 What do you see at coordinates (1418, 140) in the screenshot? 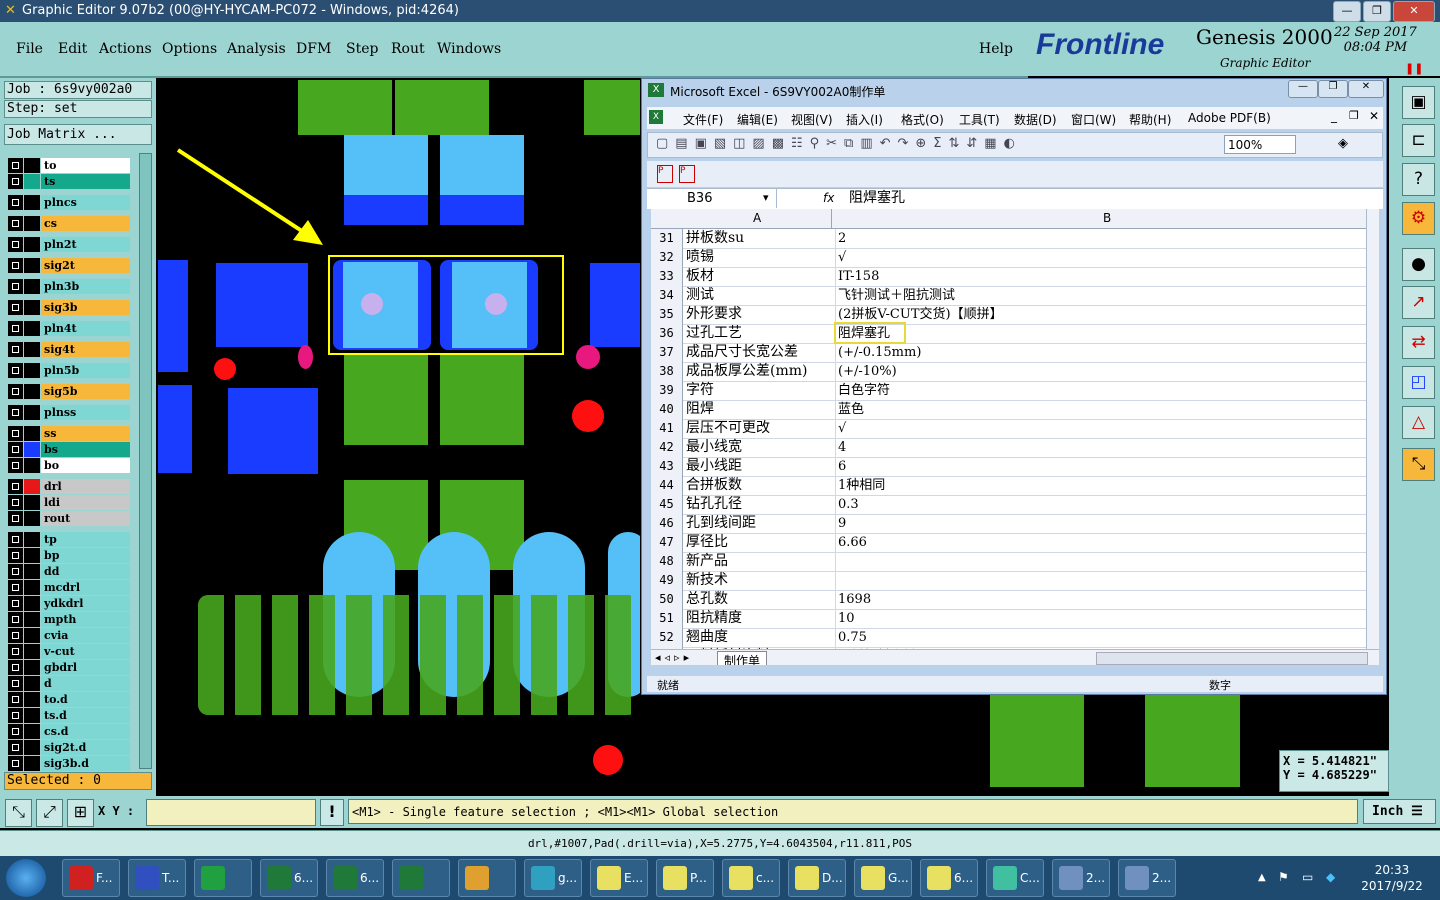
I see `snap-icon: ⊏` at bounding box center [1418, 140].